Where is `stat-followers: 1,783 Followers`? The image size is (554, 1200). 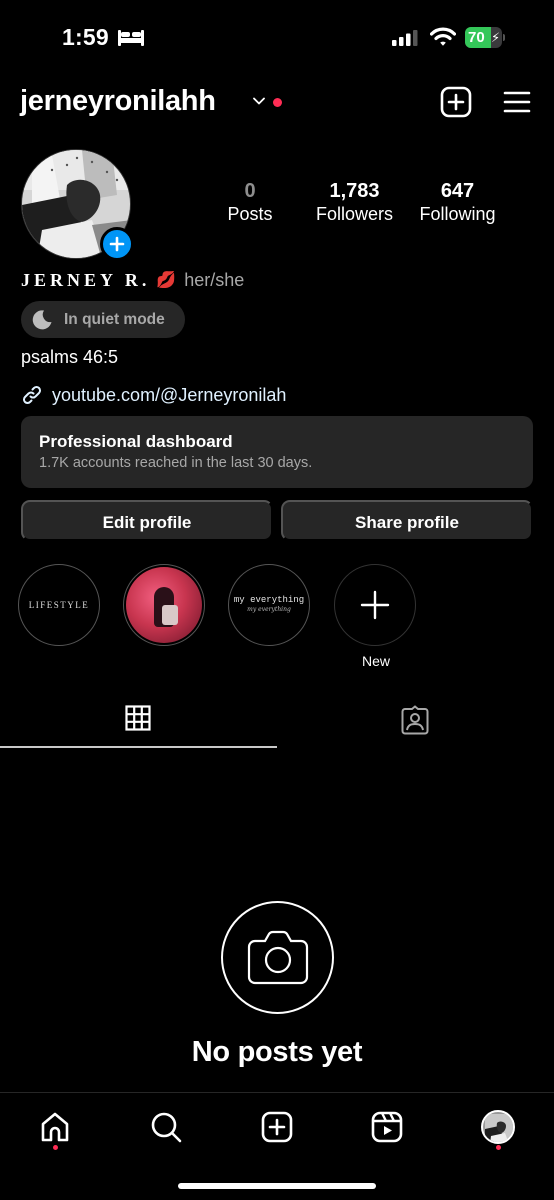 stat-followers: 1,783 Followers is located at coordinates (354, 202).